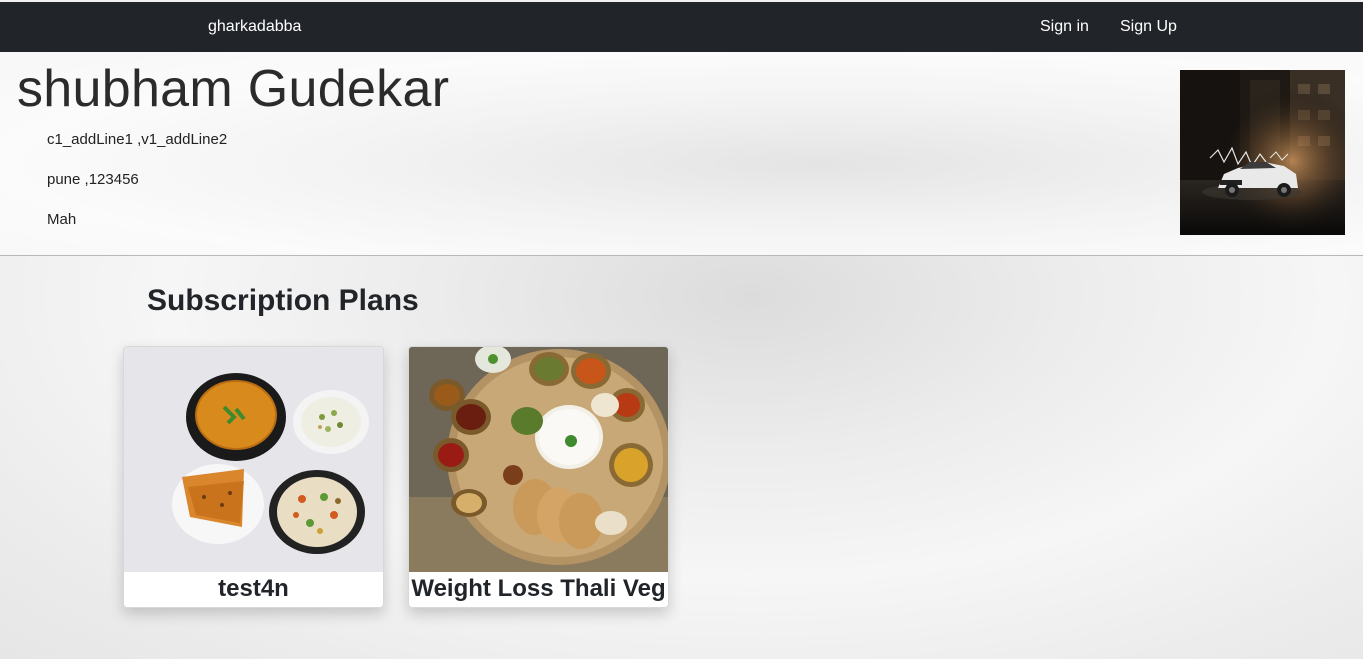 This screenshot has height=659, width=1363. What do you see at coordinates (681, 27) in the screenshot?
I see `top-navbar: gharkadabba Sign in Sign Up` at bounding box center [681, 27].